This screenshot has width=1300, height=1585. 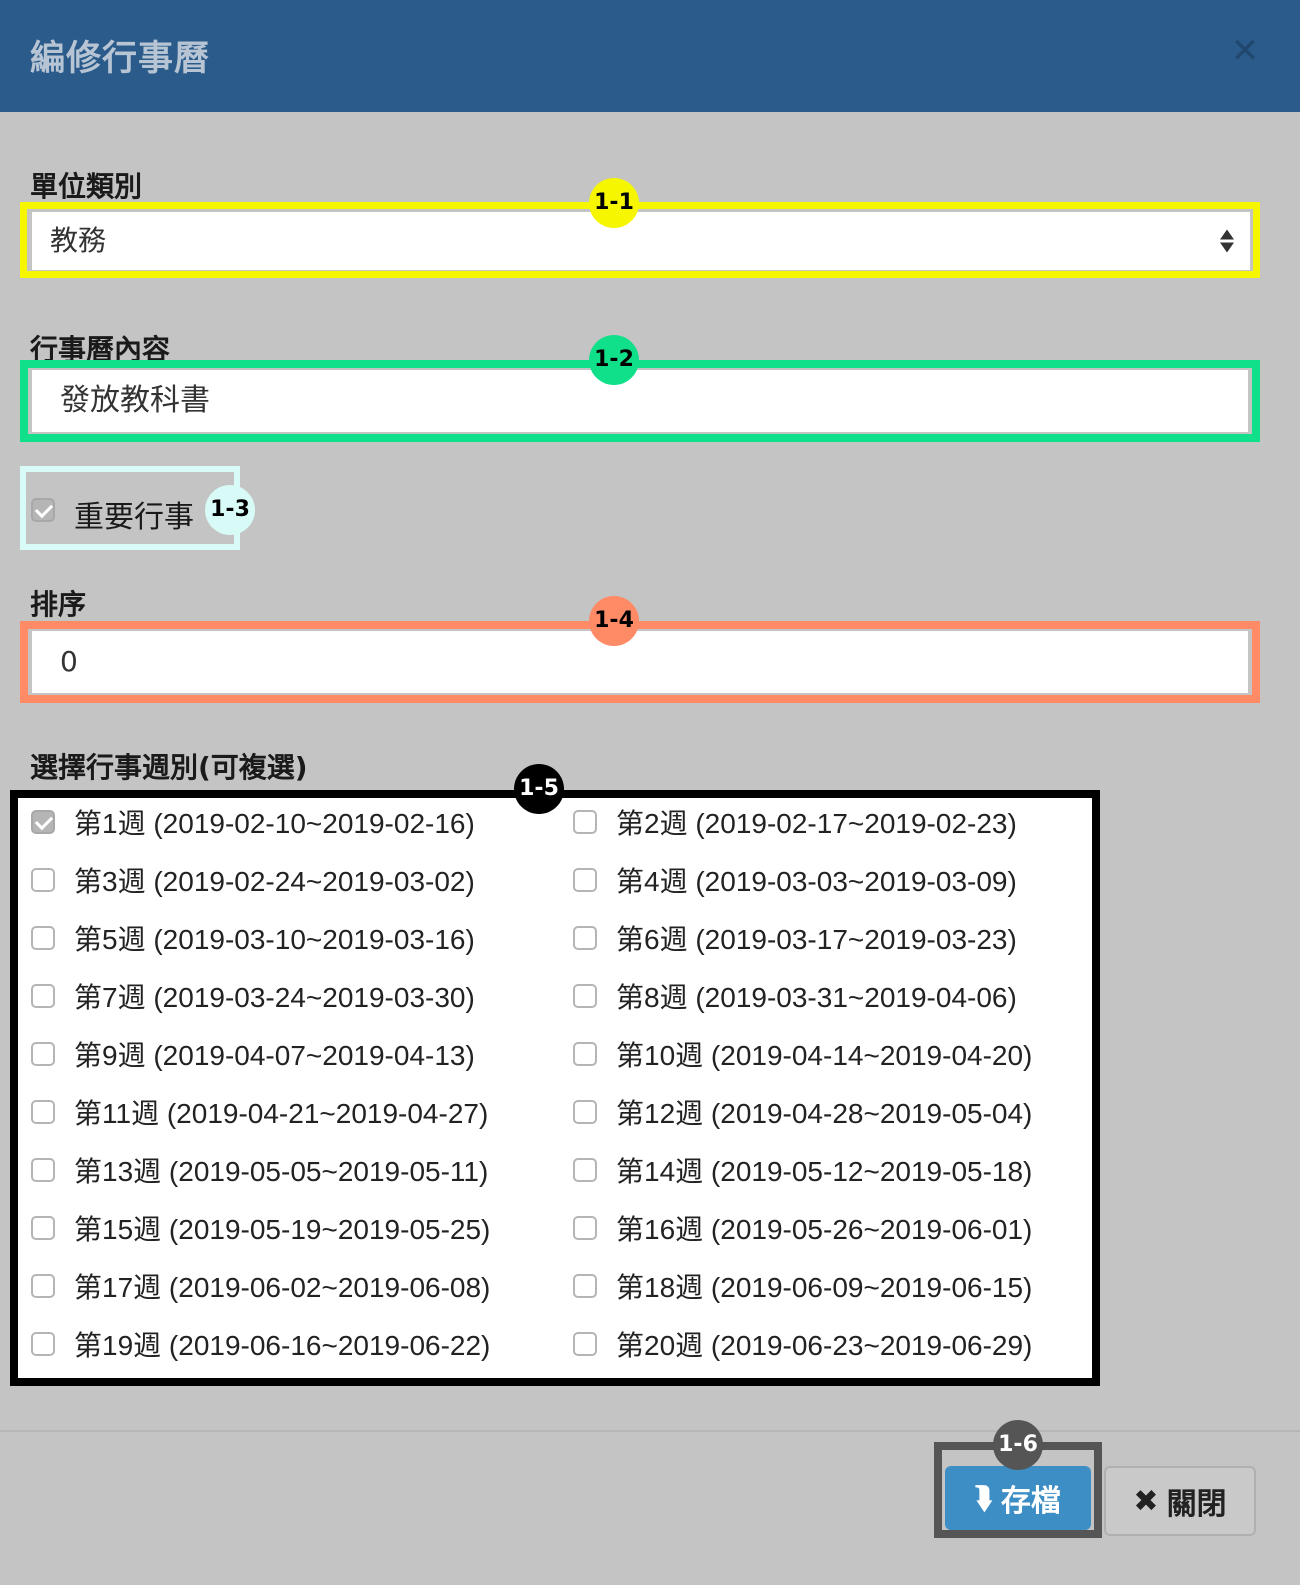 I want to click on save-button: ⮯ 存檔, so click(x=1018, y=1498).